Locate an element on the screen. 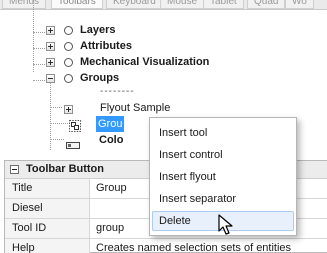 The width and height of the screenshot is (327, 253). tab-menus: Menus is located at coordinates (24, 4).